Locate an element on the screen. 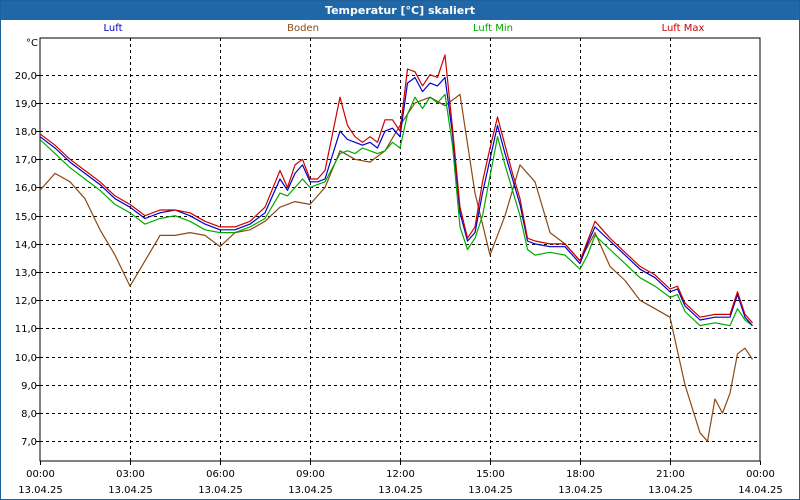 The width and height of the screenshot is (800, 500). y-tick-label: 17,0 is located at coordinates (26, 160).